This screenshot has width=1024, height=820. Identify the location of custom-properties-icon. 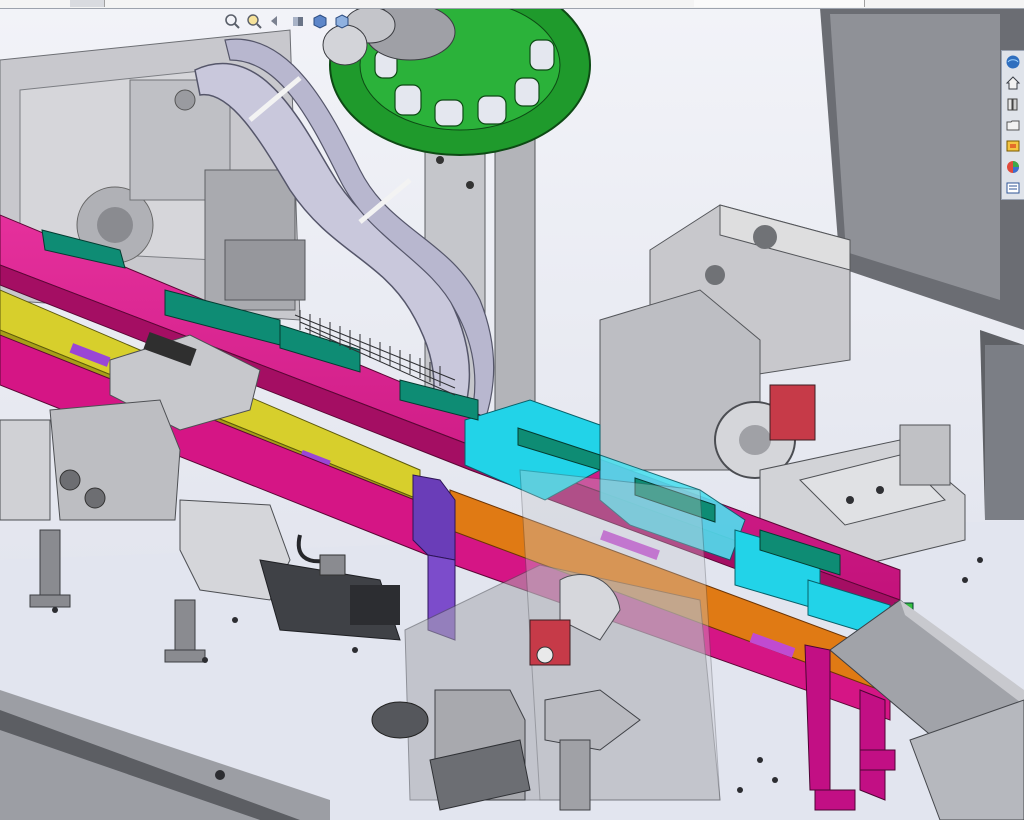
(1013, 188).